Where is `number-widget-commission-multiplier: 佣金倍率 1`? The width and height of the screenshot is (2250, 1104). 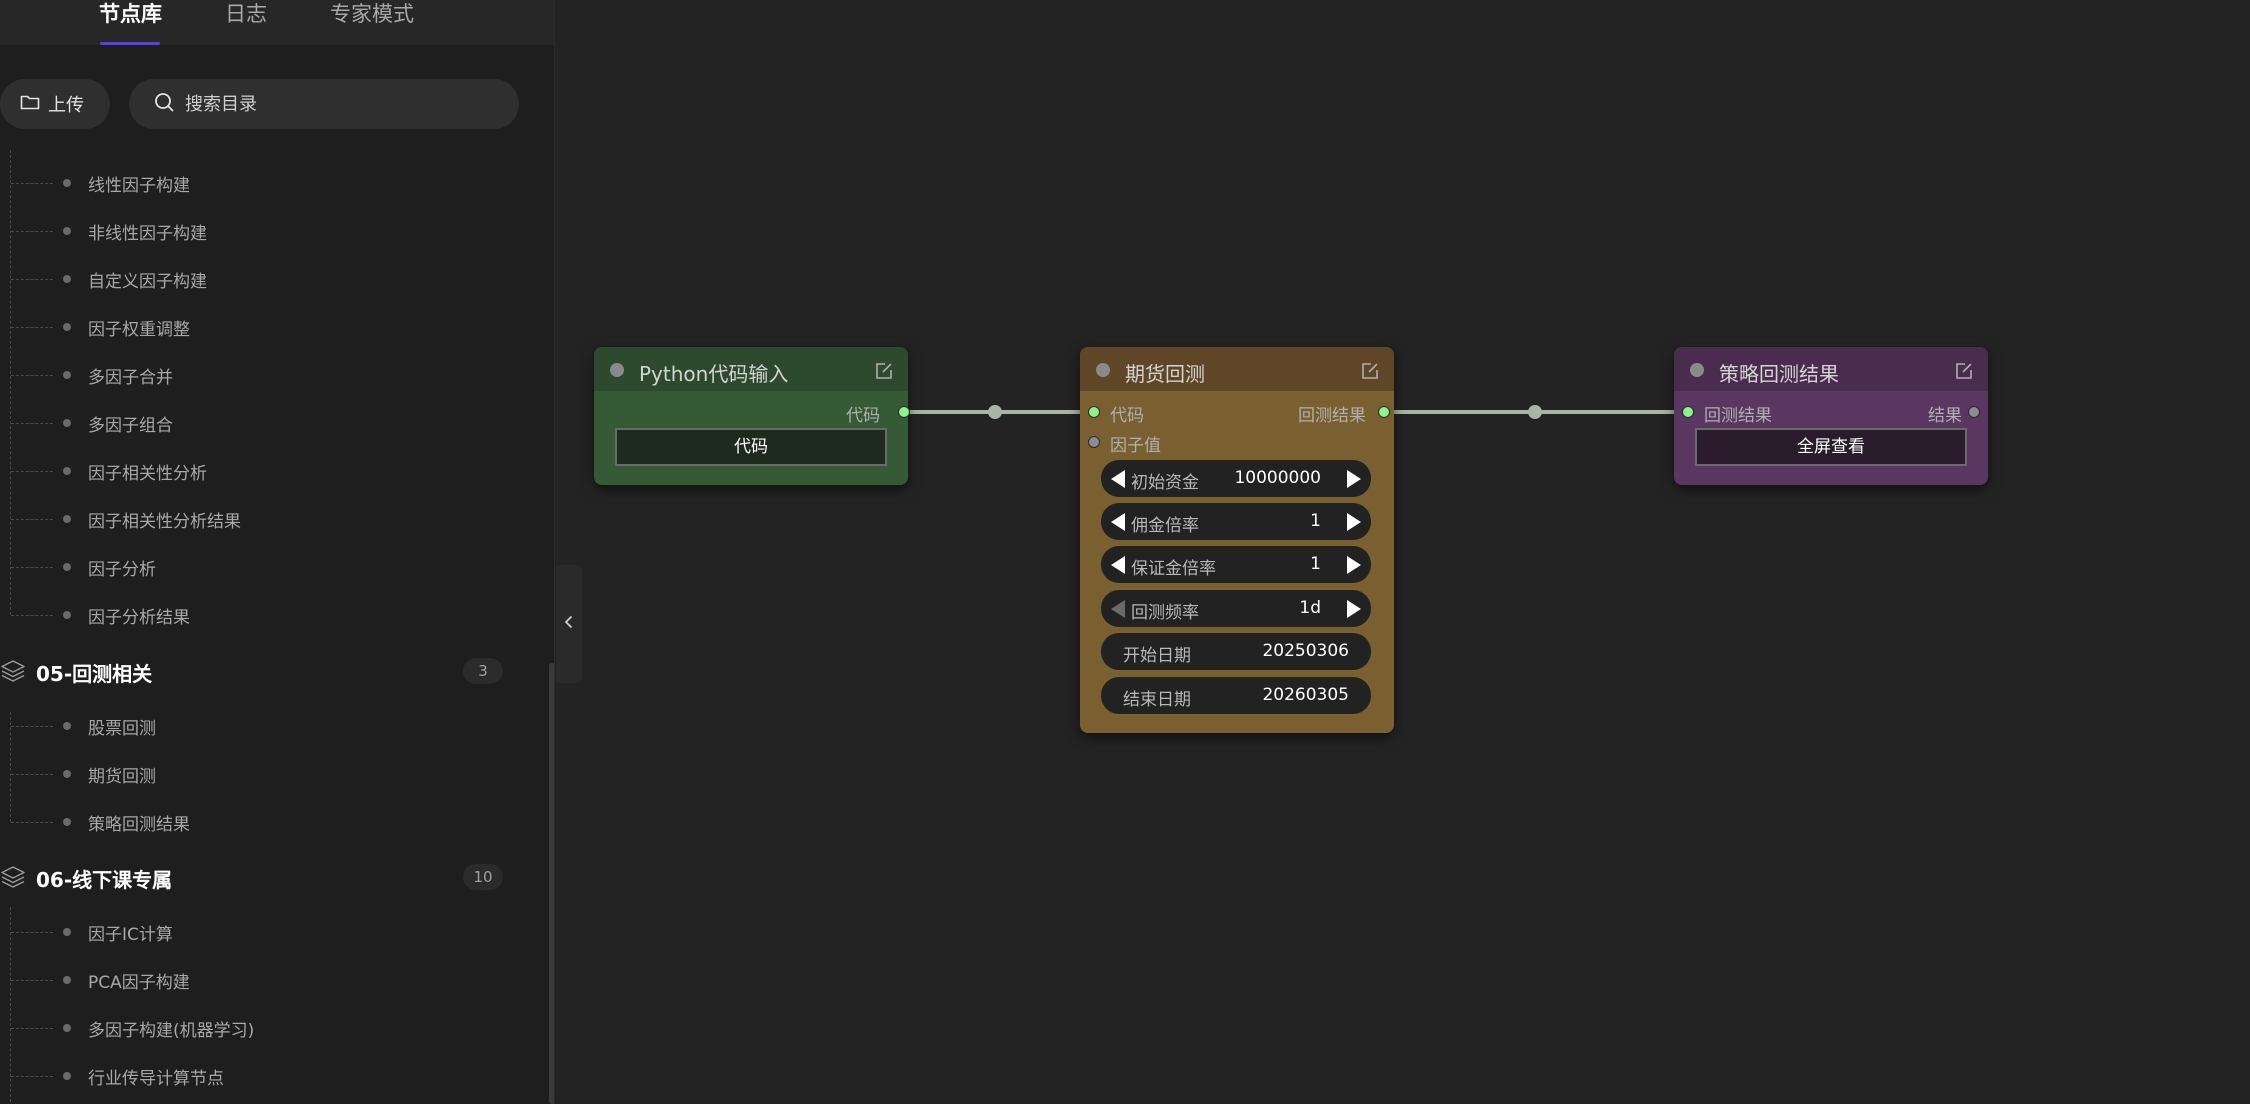
number-widget-commission-multiplier: 佣金倍率 1 is located at coordinates (1236, 521).